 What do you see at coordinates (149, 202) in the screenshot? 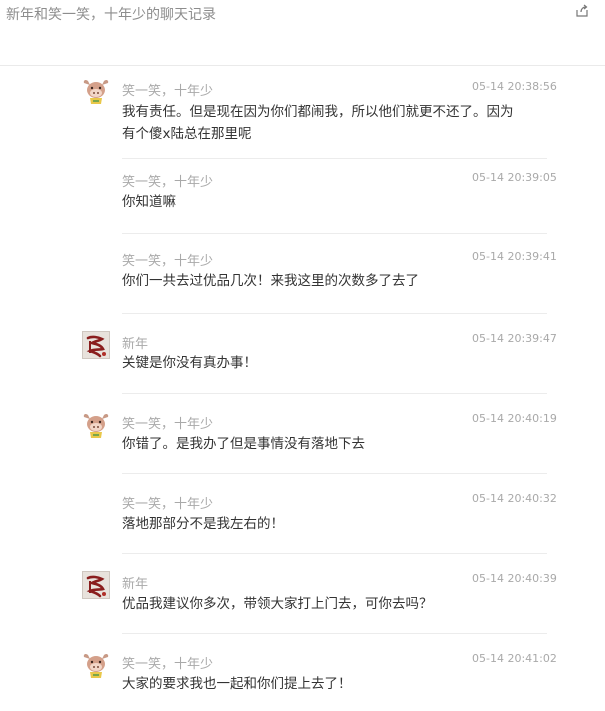
I see `message-text: 你知道嘛` at bounding box center [149, 202].